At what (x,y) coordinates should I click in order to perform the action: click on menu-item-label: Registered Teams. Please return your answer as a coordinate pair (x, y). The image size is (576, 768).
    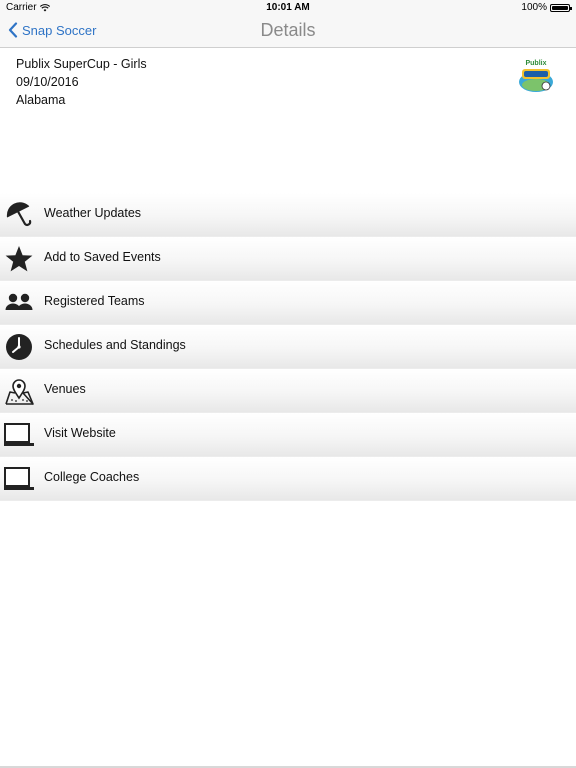
    Looking at the image, I should click on (94, 301).